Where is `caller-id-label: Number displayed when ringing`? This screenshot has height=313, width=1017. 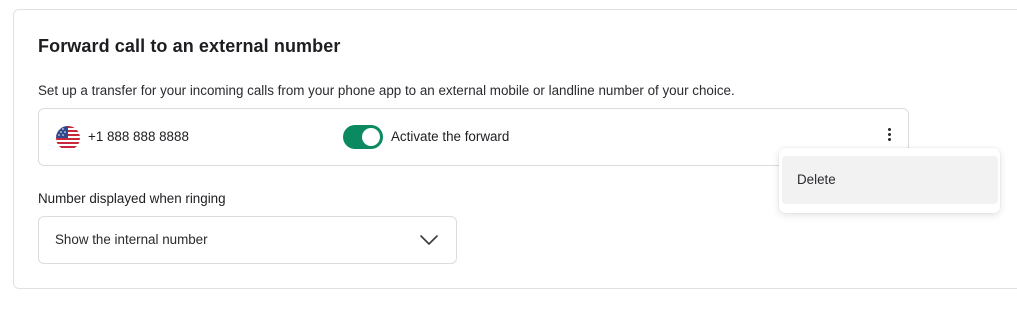
caller-id-label: Number displayed when ringing is located at coordinates (132, 198).